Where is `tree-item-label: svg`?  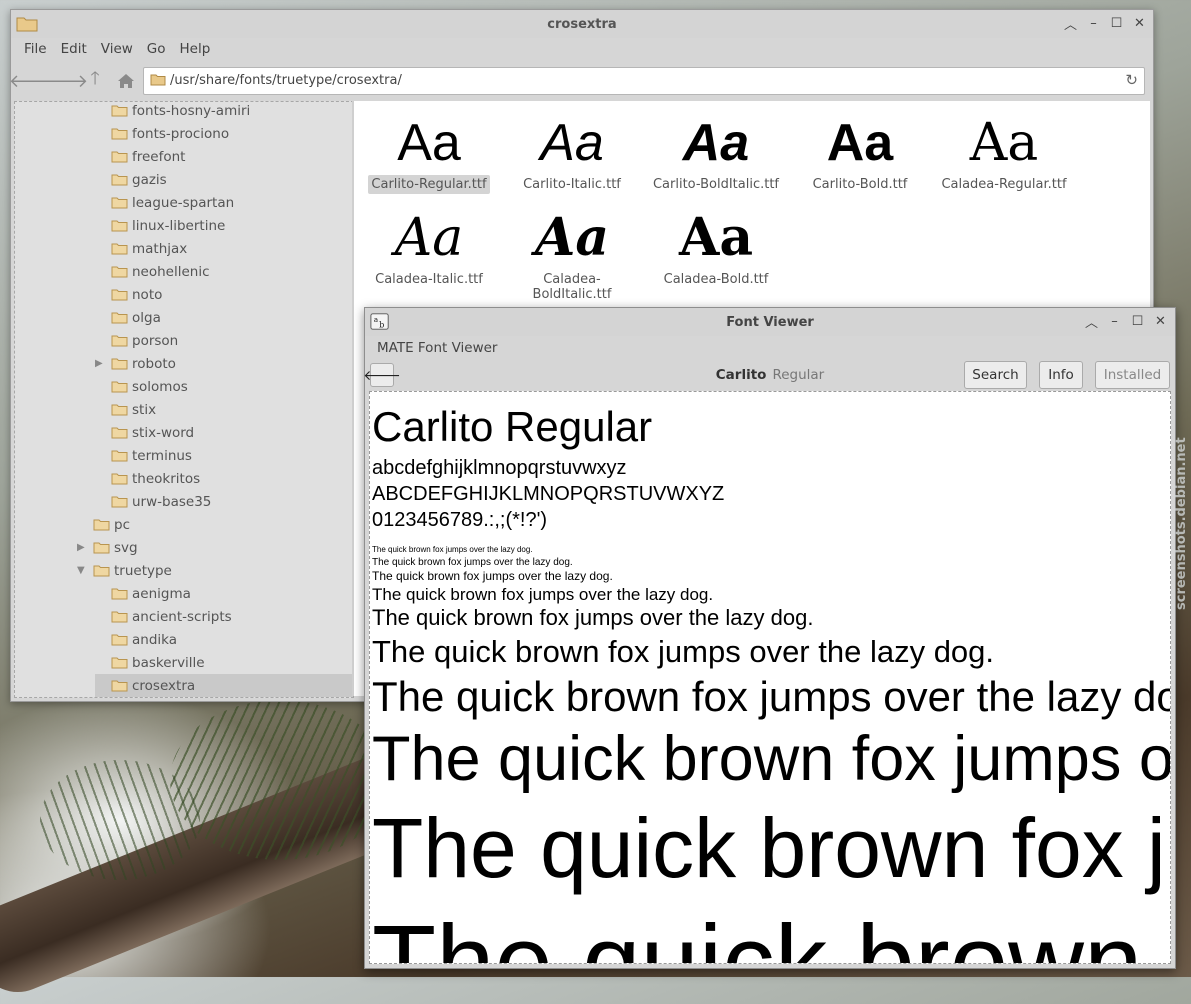 tree-item-label: svg is located at coordinates (126, 547).